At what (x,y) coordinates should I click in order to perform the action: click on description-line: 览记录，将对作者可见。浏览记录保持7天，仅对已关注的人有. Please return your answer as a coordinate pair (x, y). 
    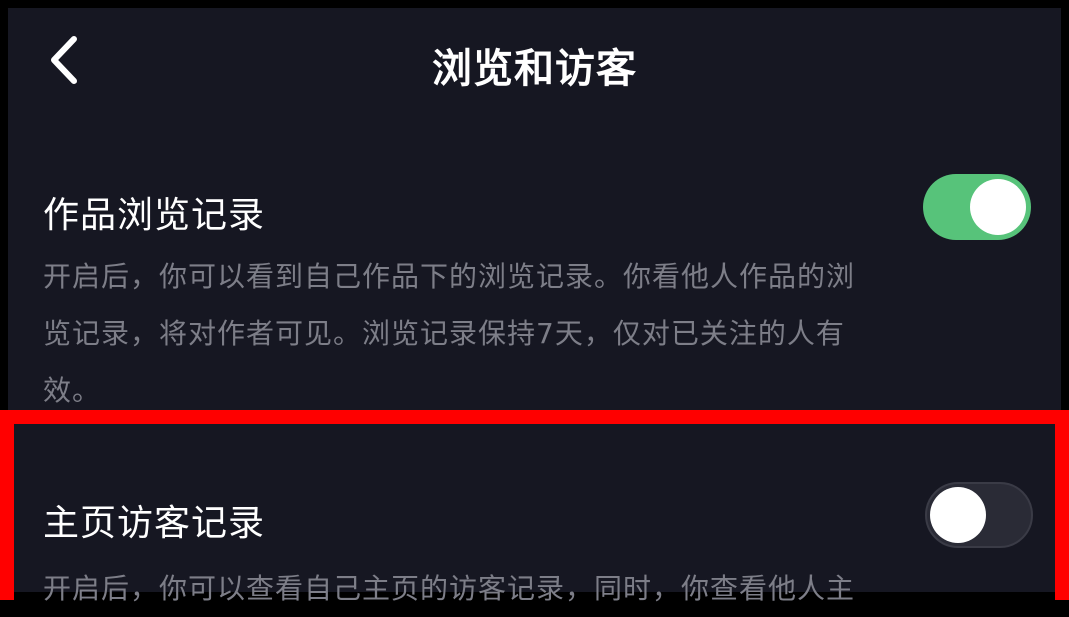
    Looking at the image, I should click on (444, 333).